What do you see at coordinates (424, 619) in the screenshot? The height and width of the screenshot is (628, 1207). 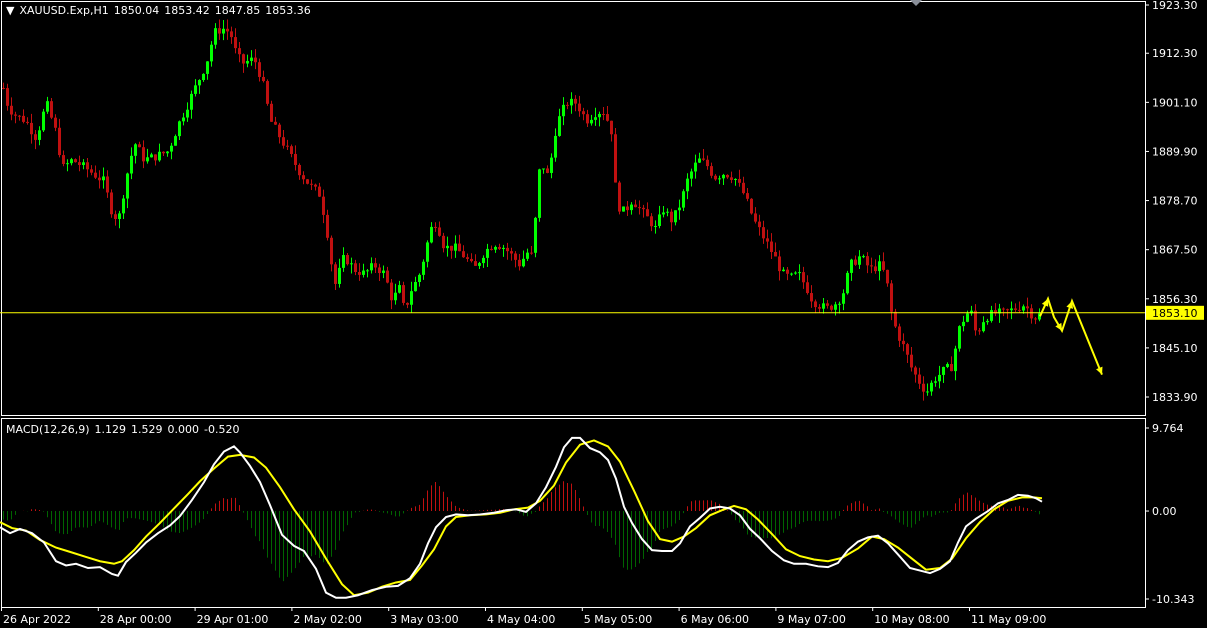 I see `time-tick-label: 3 May 03:00` at bounding box center [424, 619].